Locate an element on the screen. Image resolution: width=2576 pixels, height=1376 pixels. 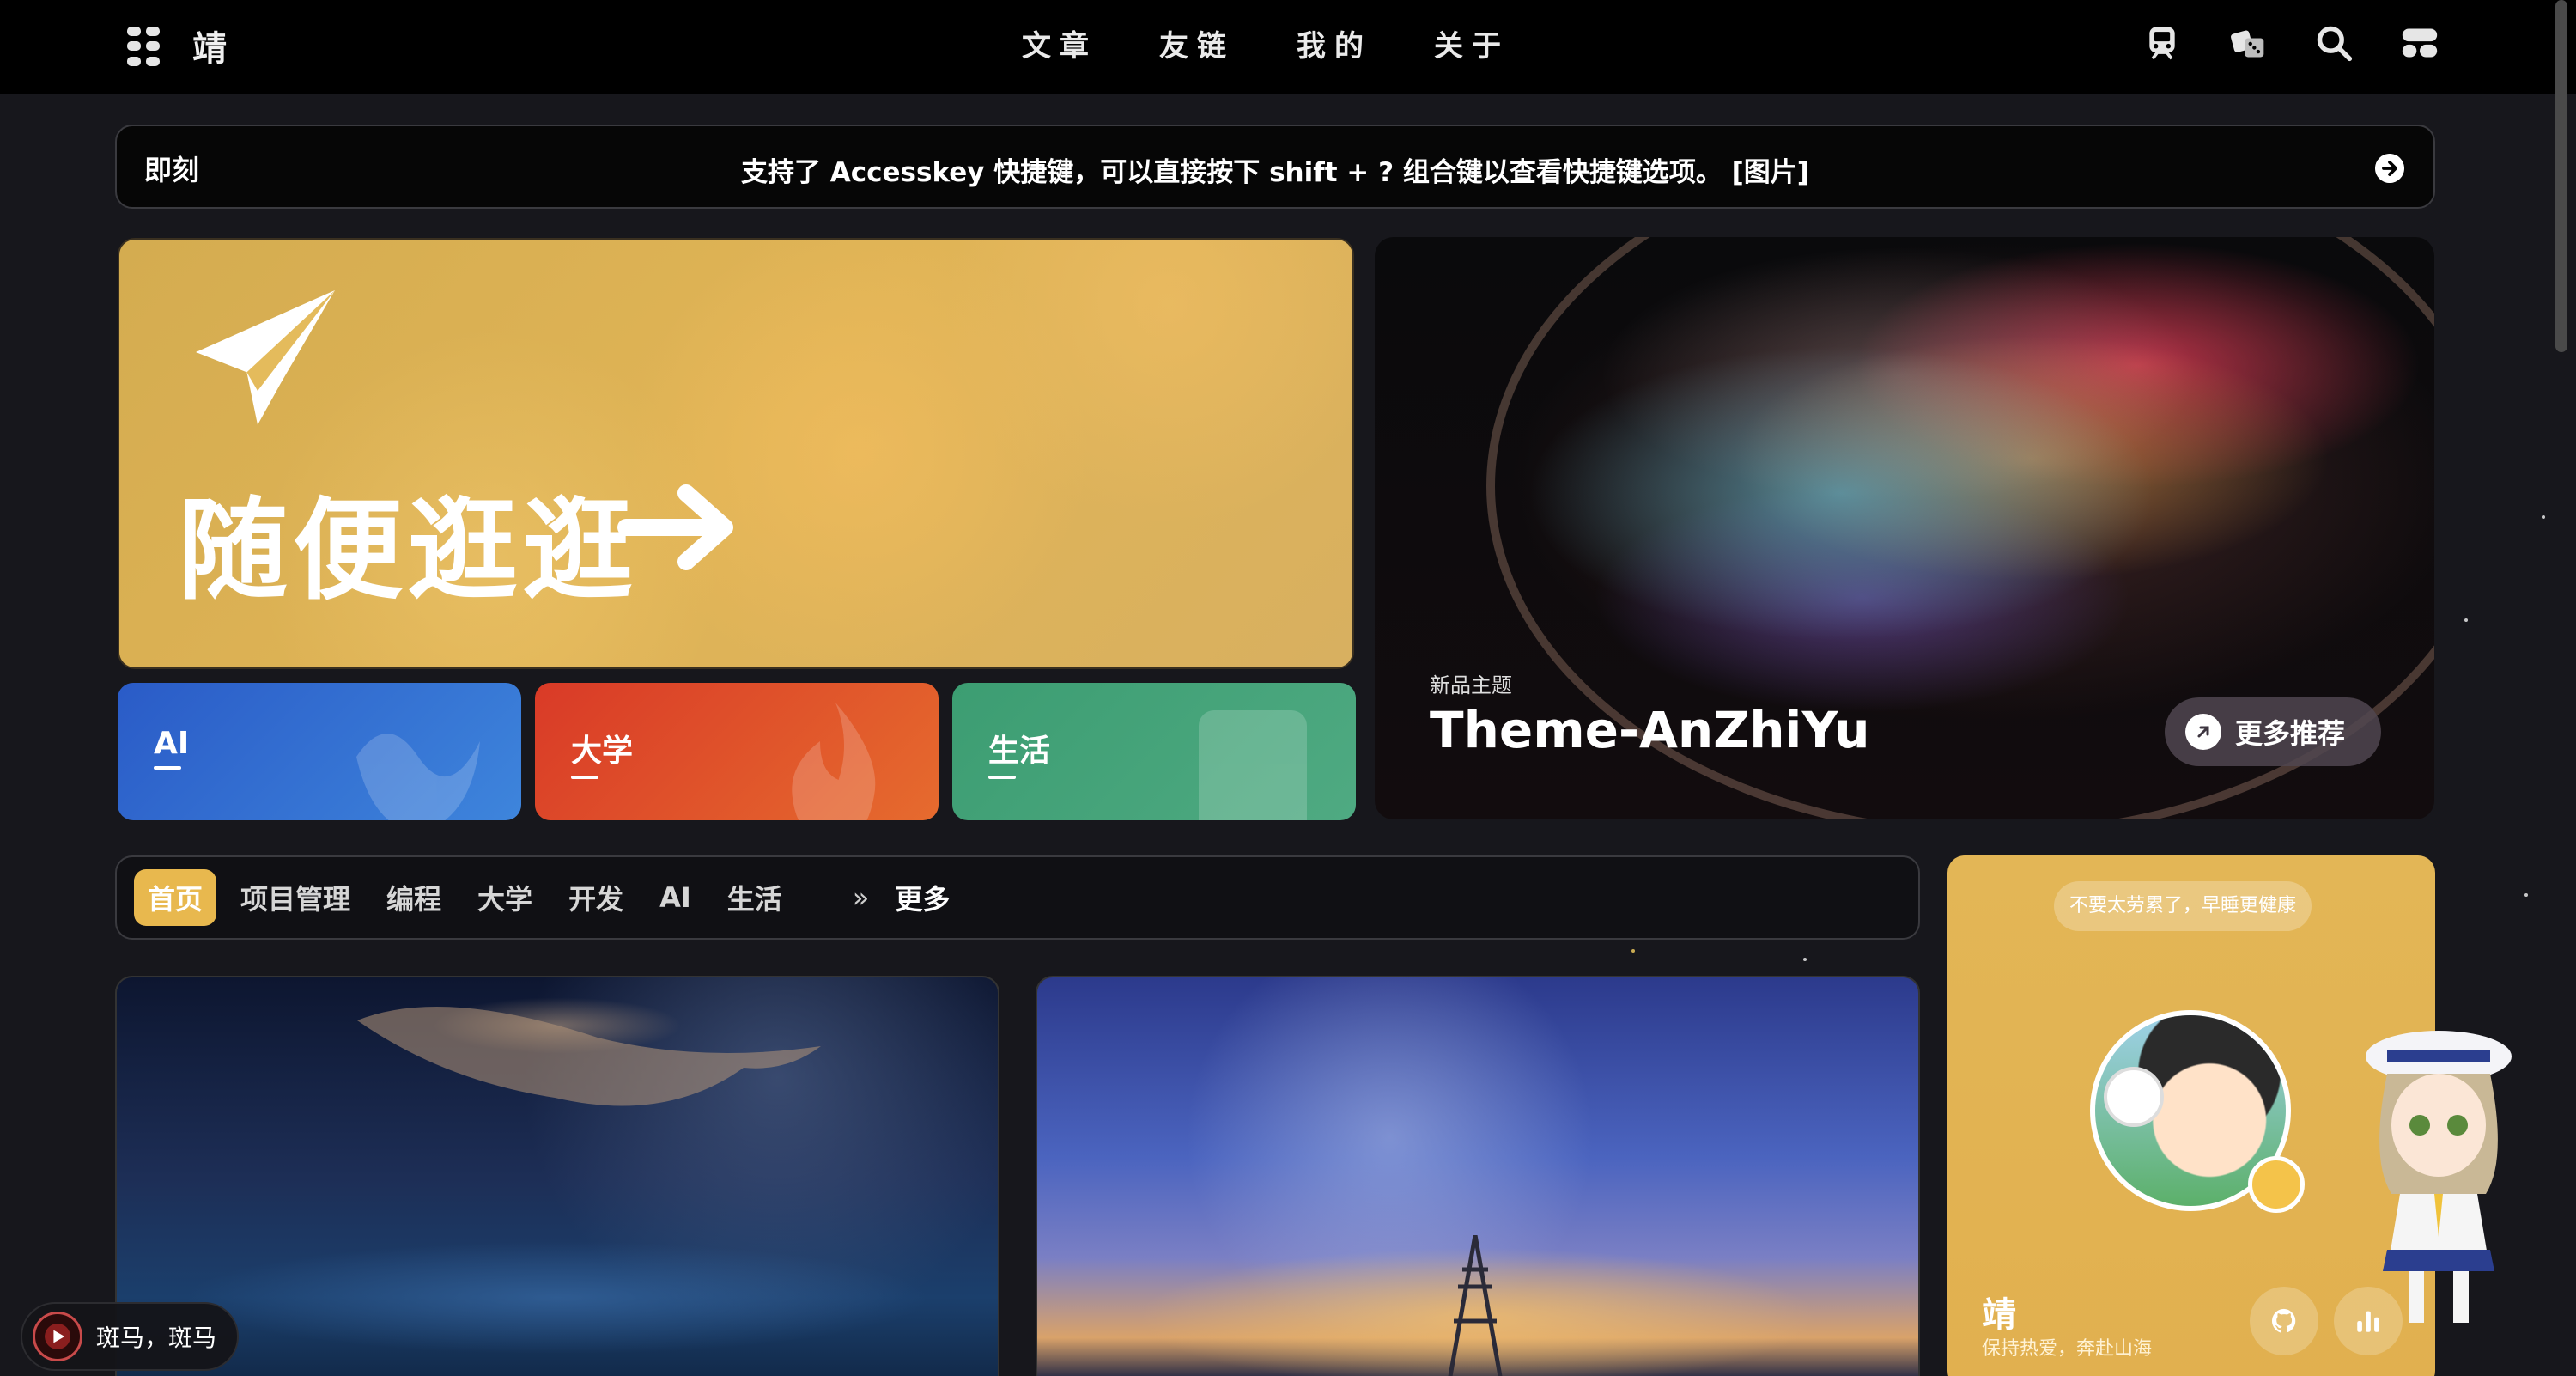
category-label: 大学 is located at coordinates (602, 752).